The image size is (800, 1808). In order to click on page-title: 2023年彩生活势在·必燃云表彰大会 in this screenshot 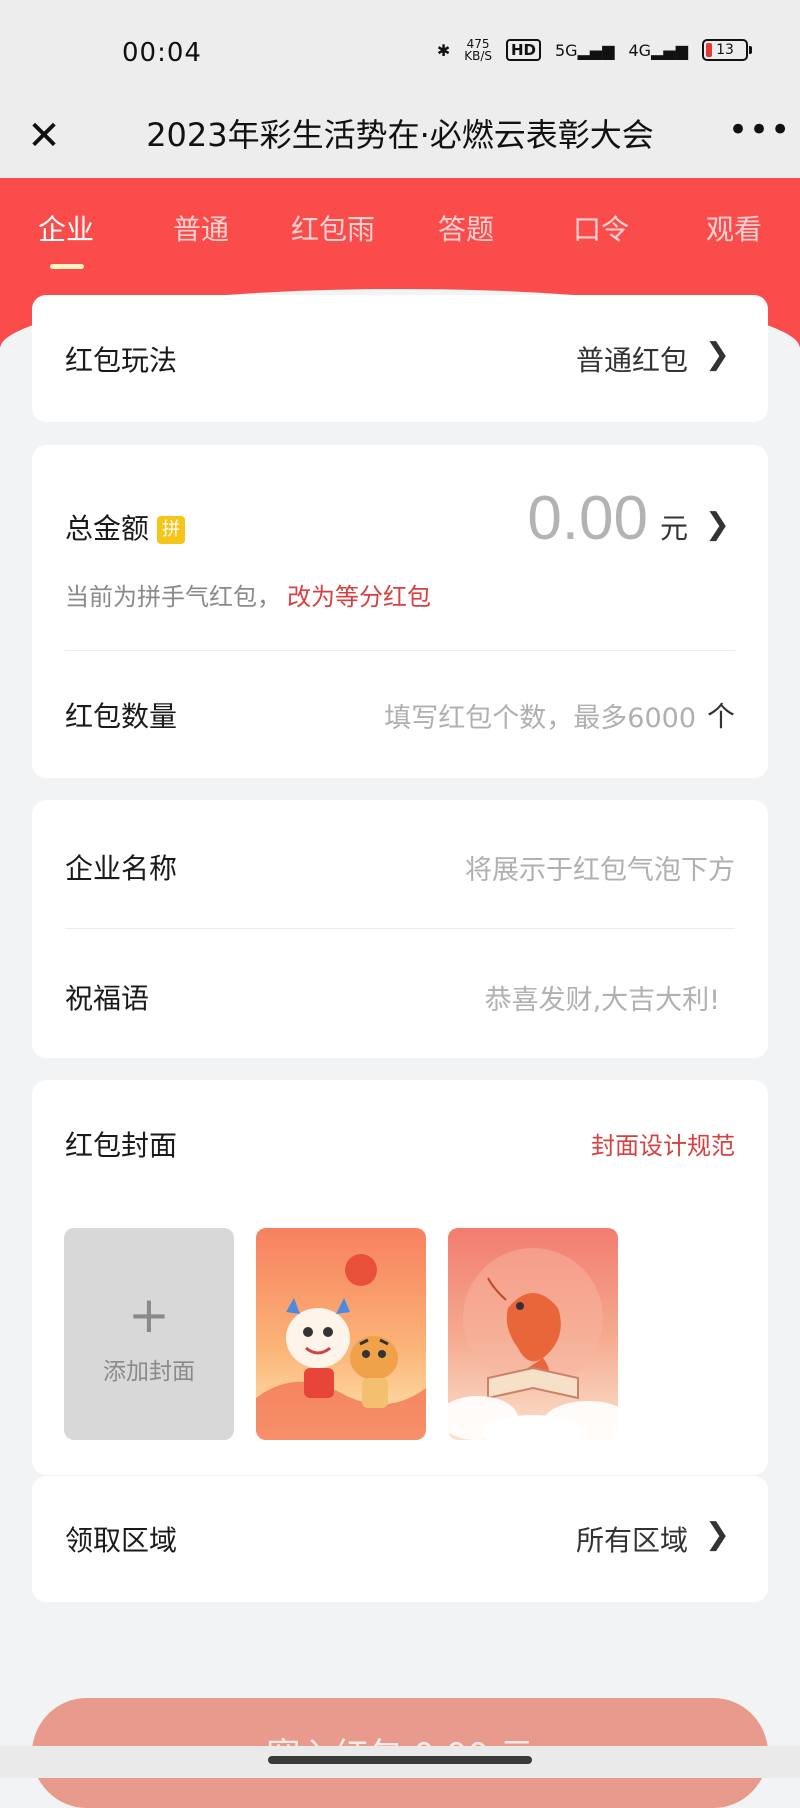, I will do `click(400, 135)`.